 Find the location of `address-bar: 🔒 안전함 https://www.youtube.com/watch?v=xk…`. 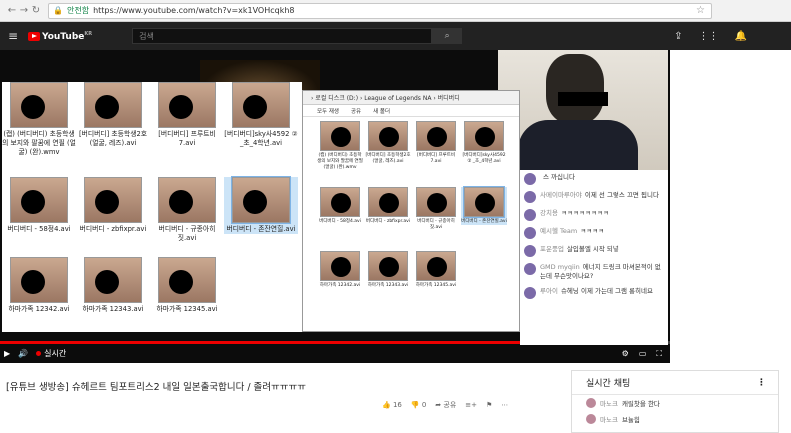

address-bar: 🔒 안전함 https://www.youtube.com/watch?v=xk… is located at coordinates (380, 10).